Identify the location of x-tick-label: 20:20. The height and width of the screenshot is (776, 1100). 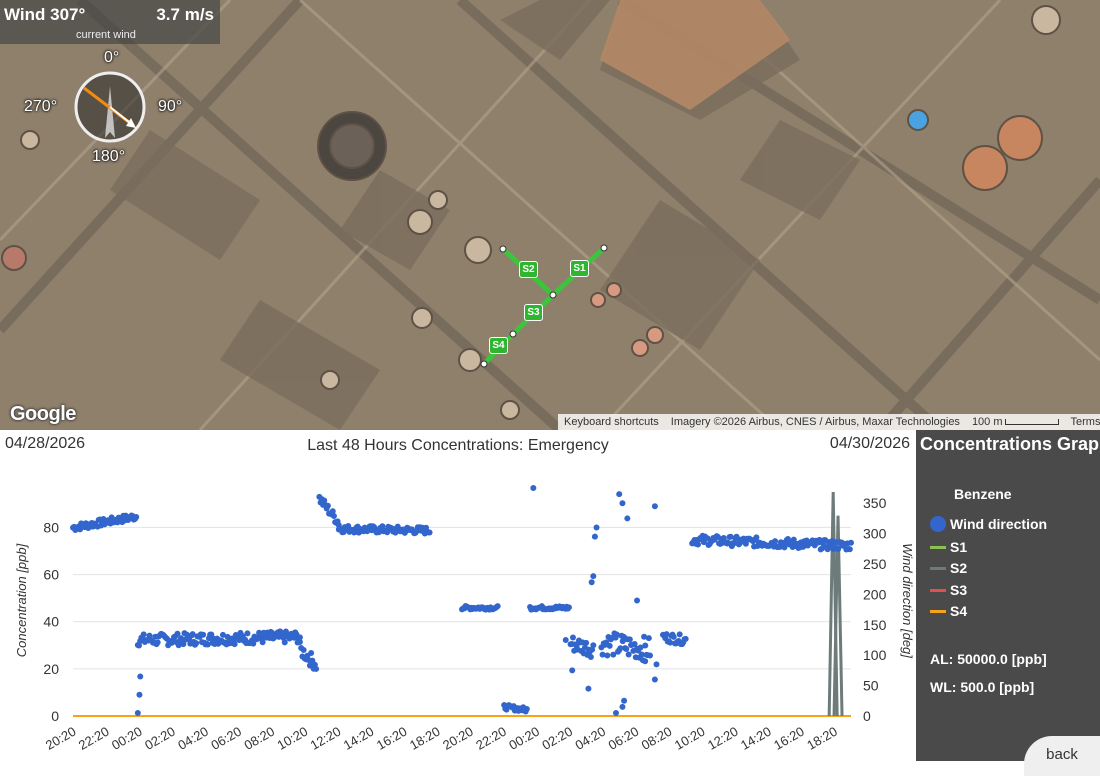
(458, 738).